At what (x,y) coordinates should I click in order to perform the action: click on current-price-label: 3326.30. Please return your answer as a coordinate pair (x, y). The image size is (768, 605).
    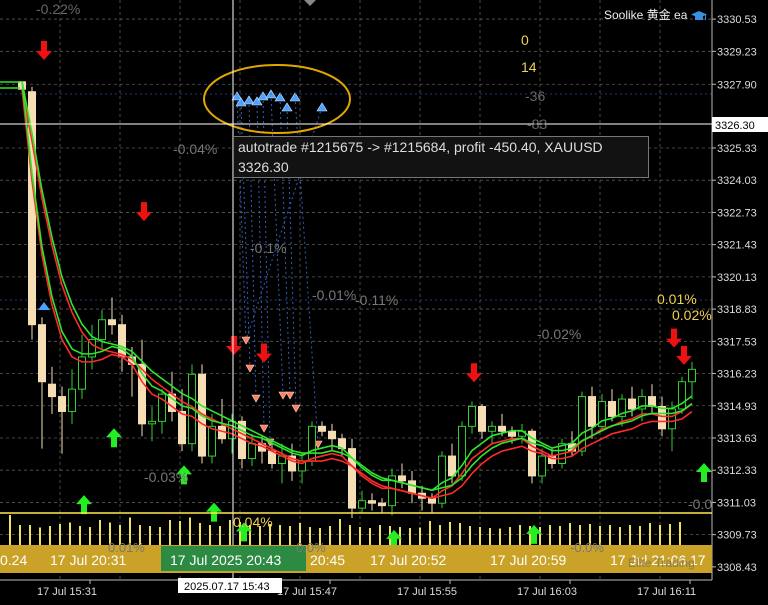
    Looking at the image, I should click on (735, 126).